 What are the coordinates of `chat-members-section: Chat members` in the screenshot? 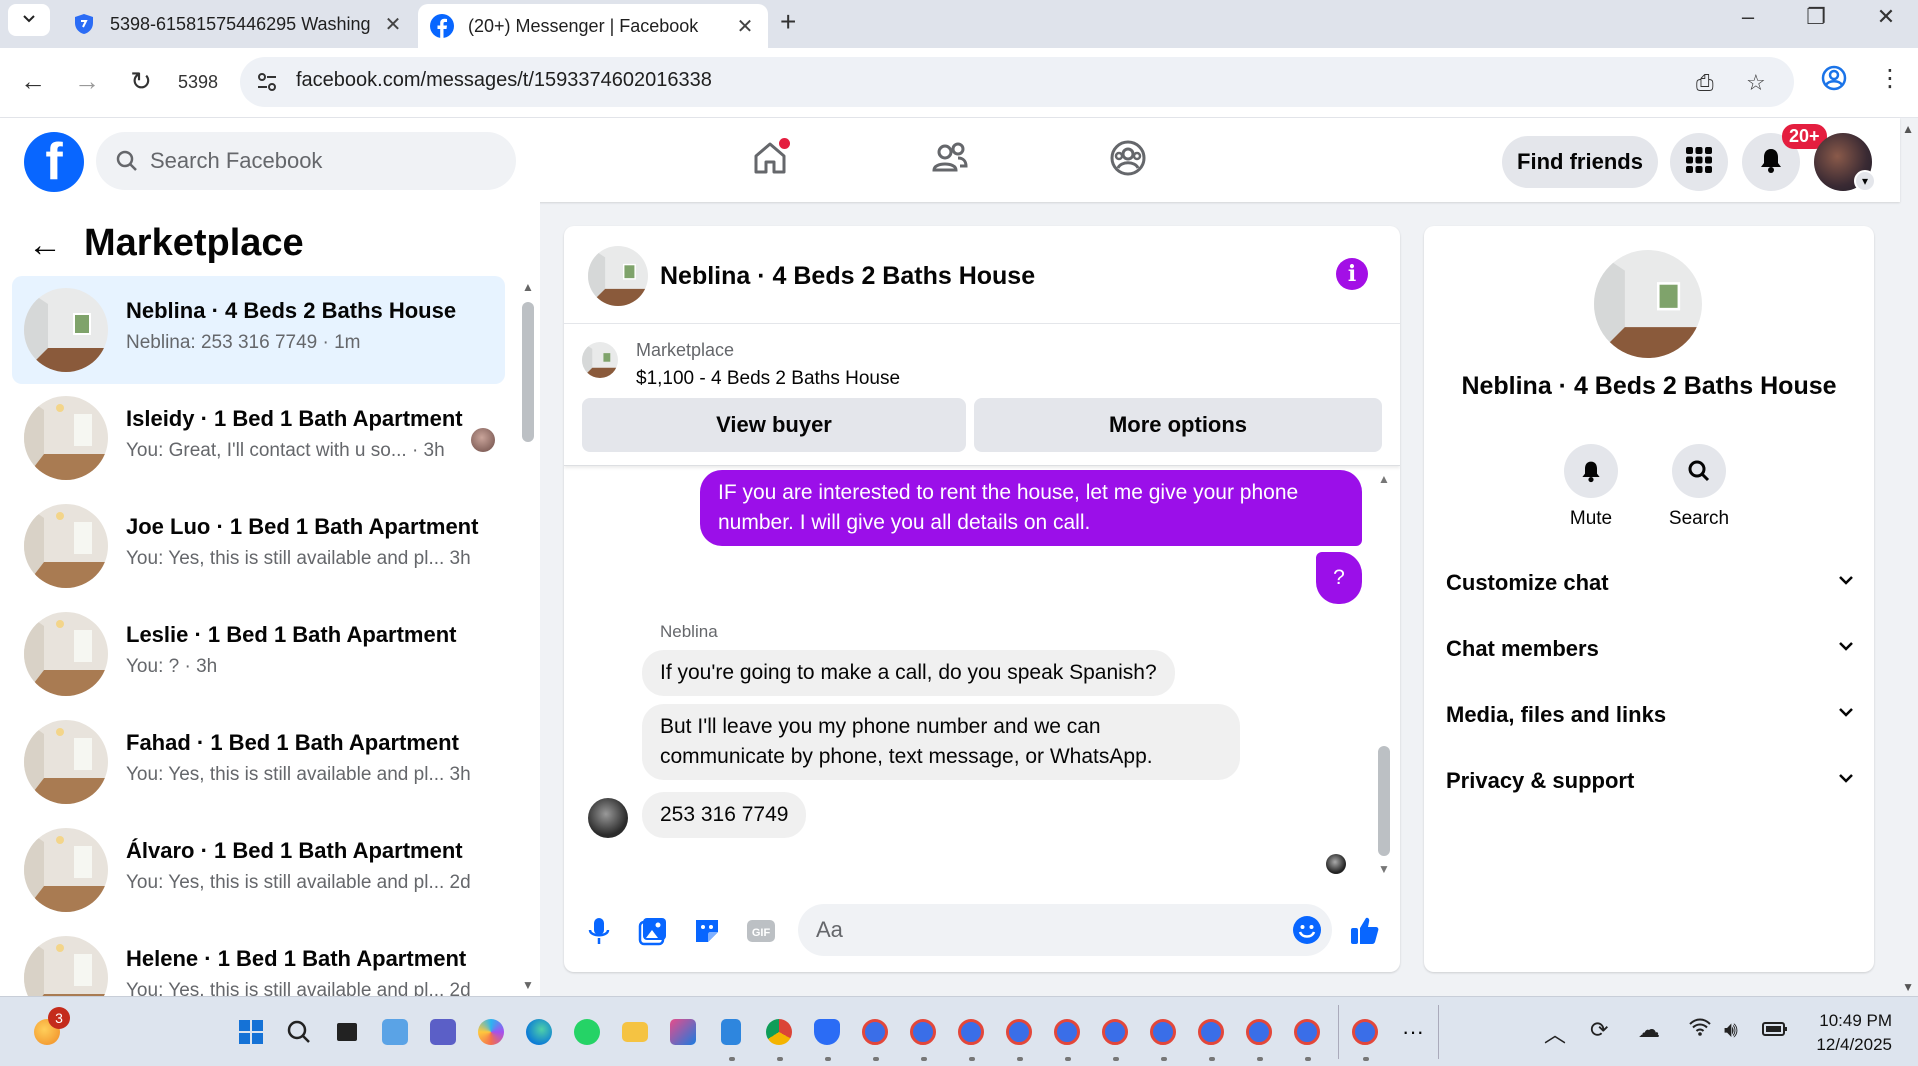 It's located at (1651, 649).